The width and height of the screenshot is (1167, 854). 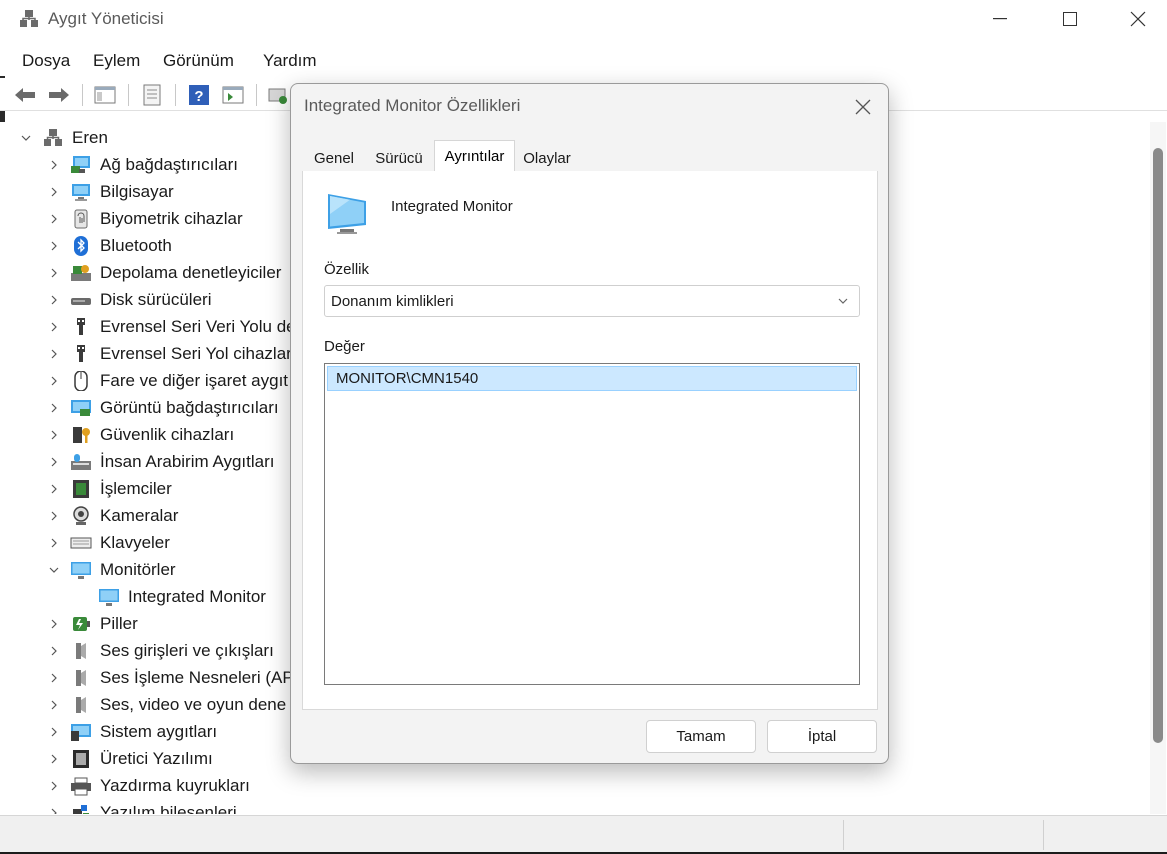 What do you see at coordinates (111, 191) in the screenshot?
I see `tree-item: Bilgisayar` at bounding box center [111, 191].